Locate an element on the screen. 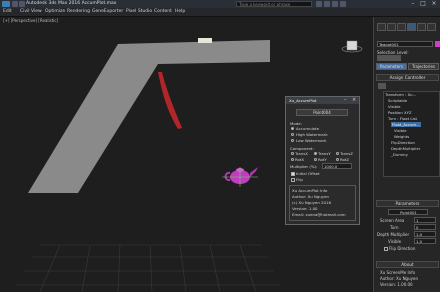 This screenshot has height=292, width=440. transx-label: TransX is located at coordinates (301, 153).